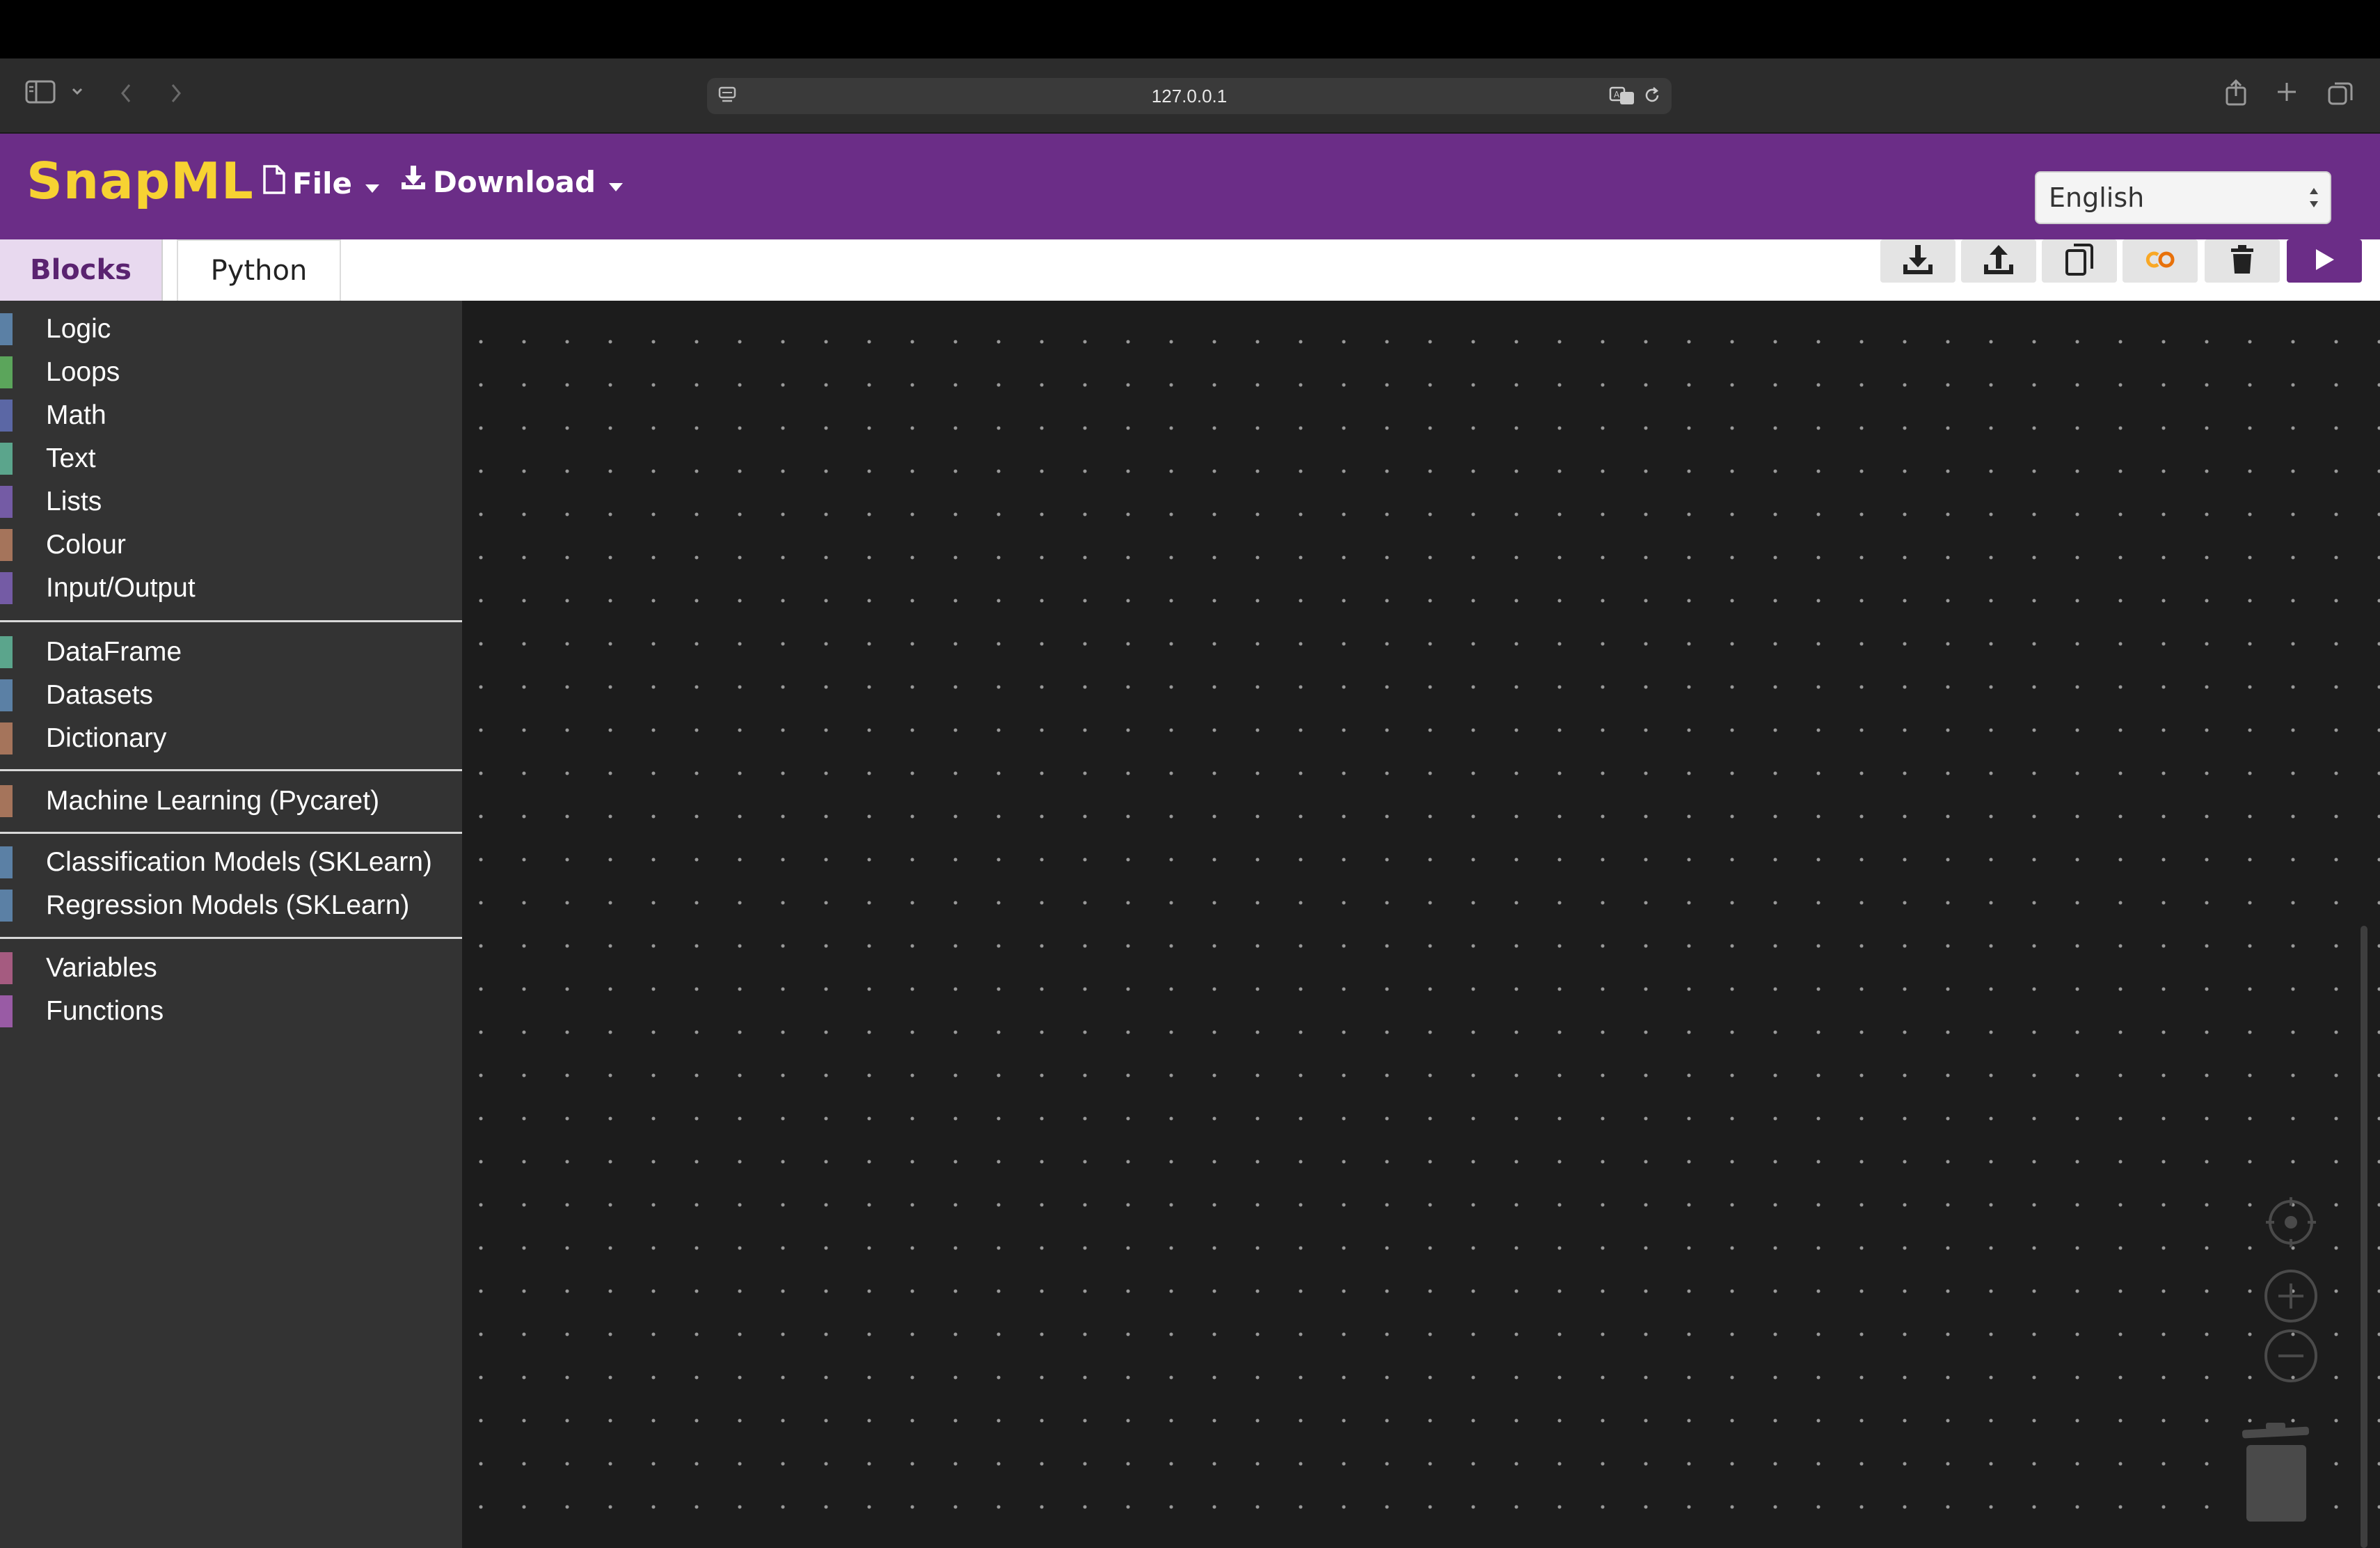 The height and width of the screenshot is (1548, 2380). What do you see at coordinates (2276, 1473) in the screenshot?
I see `workspace-trash-icon` at bounding box center [2276, 1473].